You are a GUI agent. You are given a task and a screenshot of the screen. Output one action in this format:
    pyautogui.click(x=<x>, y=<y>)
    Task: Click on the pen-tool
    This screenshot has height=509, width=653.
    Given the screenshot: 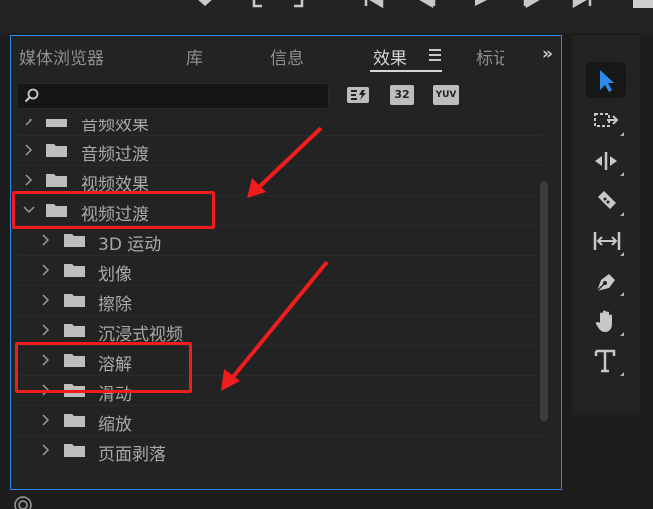 What is the action you would take?
    pyautogui.click(x=606, y=280)
    